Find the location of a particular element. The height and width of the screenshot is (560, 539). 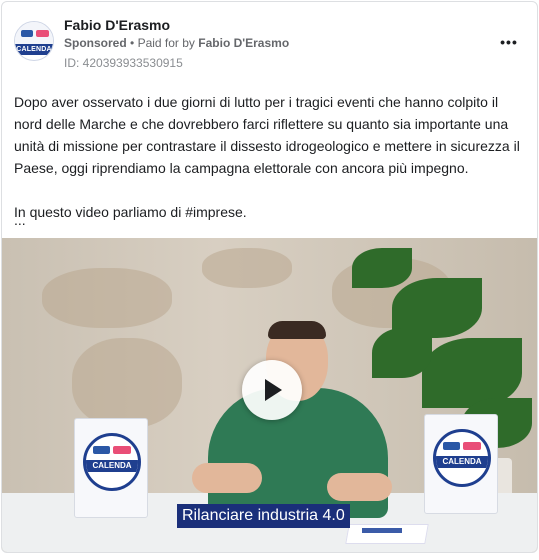

campaign-placard-left: CALENDA is located at coordinates (111, 468).